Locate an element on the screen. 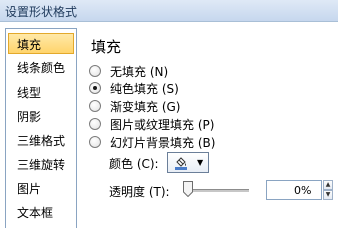 Image resolution: width=338 pixels, height=240 pixels. radio-label: 图片或纹理填充 (P) is located at coordinates (162, 124).